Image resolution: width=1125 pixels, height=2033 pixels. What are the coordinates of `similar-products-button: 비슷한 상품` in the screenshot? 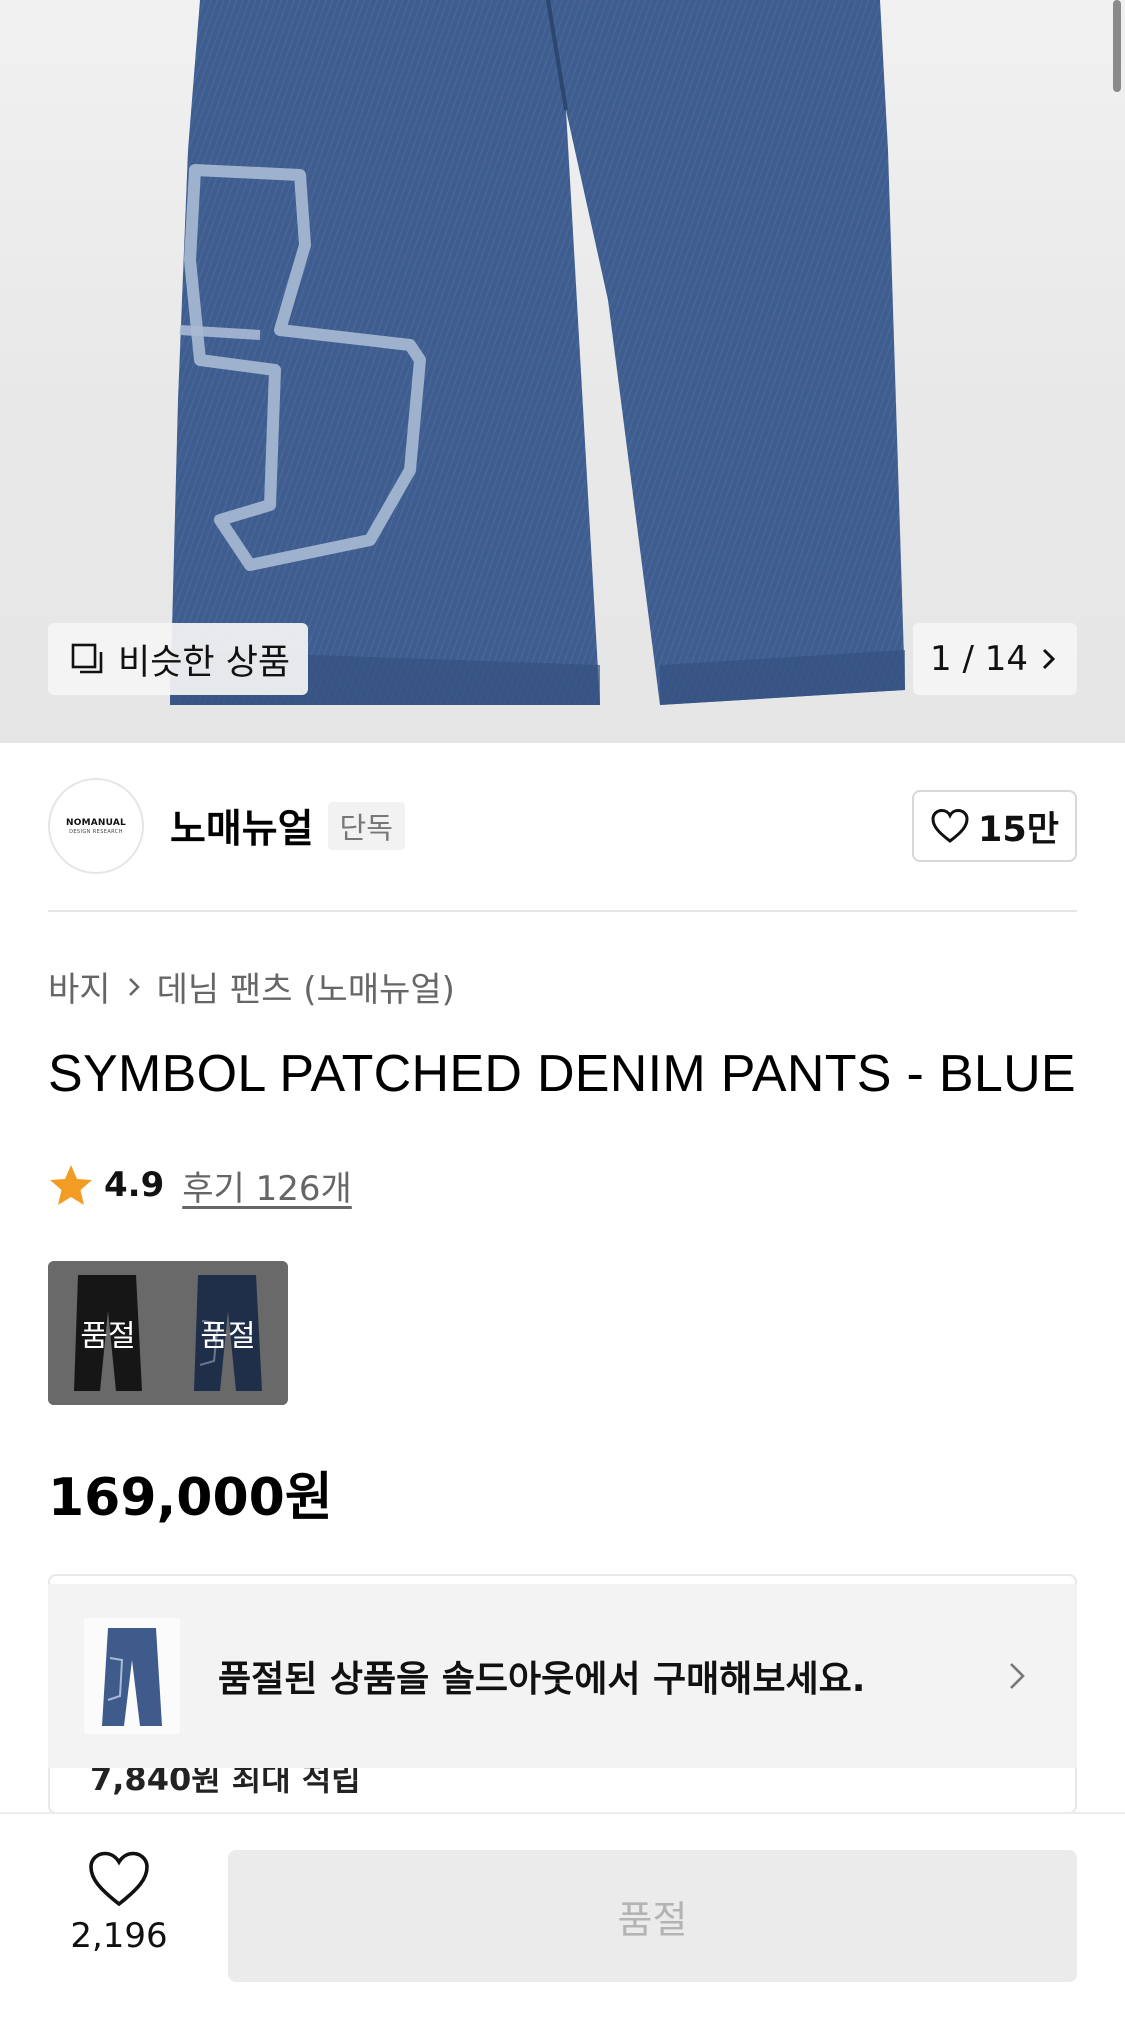 It's located at (178, 659).